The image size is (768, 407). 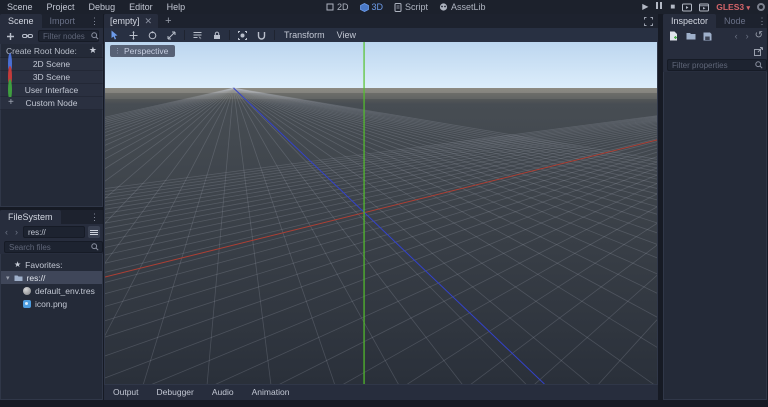 I want to click on scene-dock-tabbar: Scene Import ⋮, so click(x=51, y=21).